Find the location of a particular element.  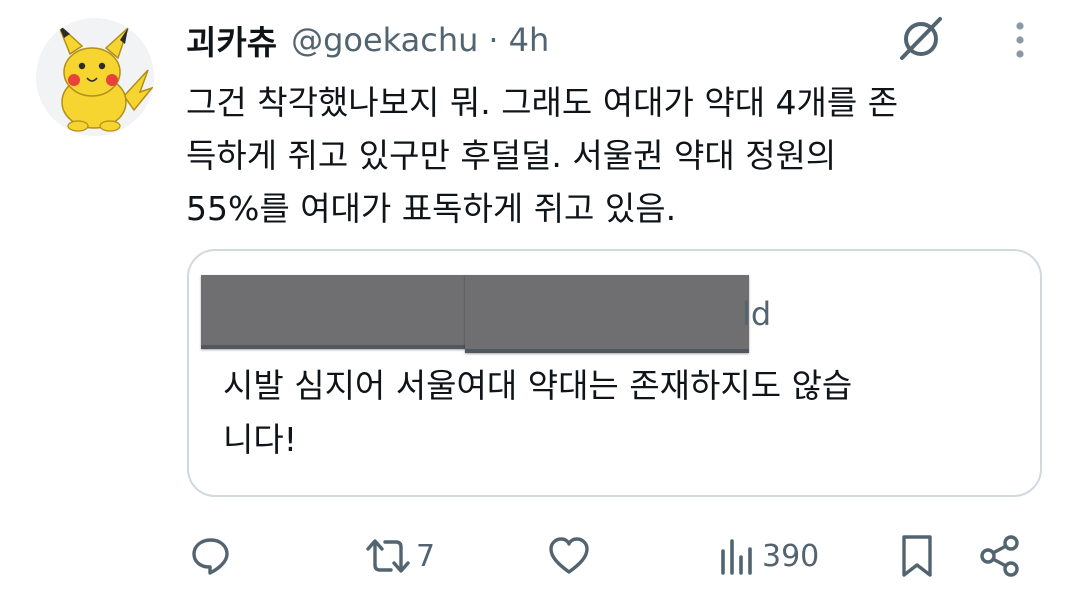

like-button is located at coordinates (569, 556).